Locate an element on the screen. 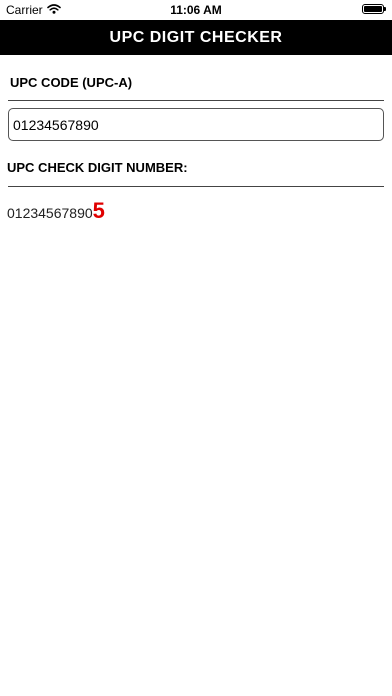 This screenshot has height=696, width=392. status-time: 11:06 AM is located at coordinates (196, 10).